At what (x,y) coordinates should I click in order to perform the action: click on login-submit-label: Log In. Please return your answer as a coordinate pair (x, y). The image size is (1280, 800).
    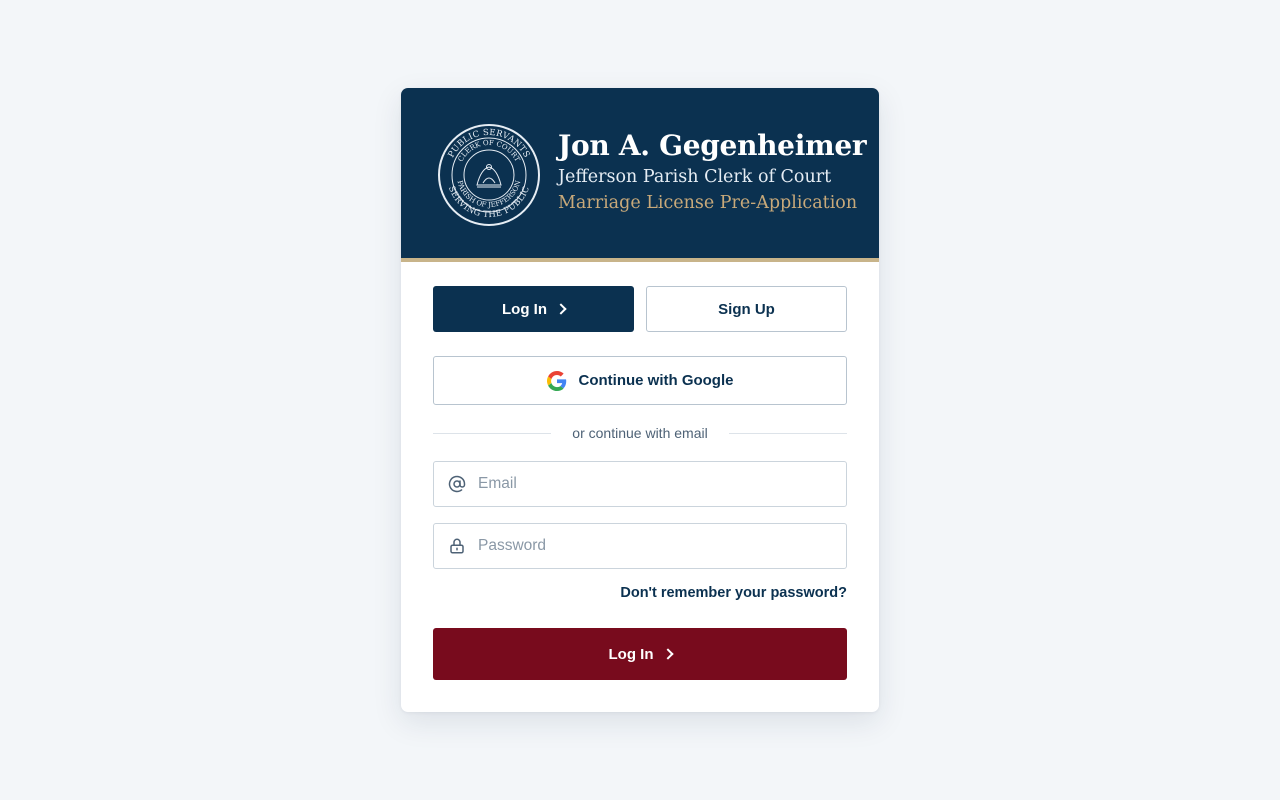
    Looking at the image, I should click on (631, 654).